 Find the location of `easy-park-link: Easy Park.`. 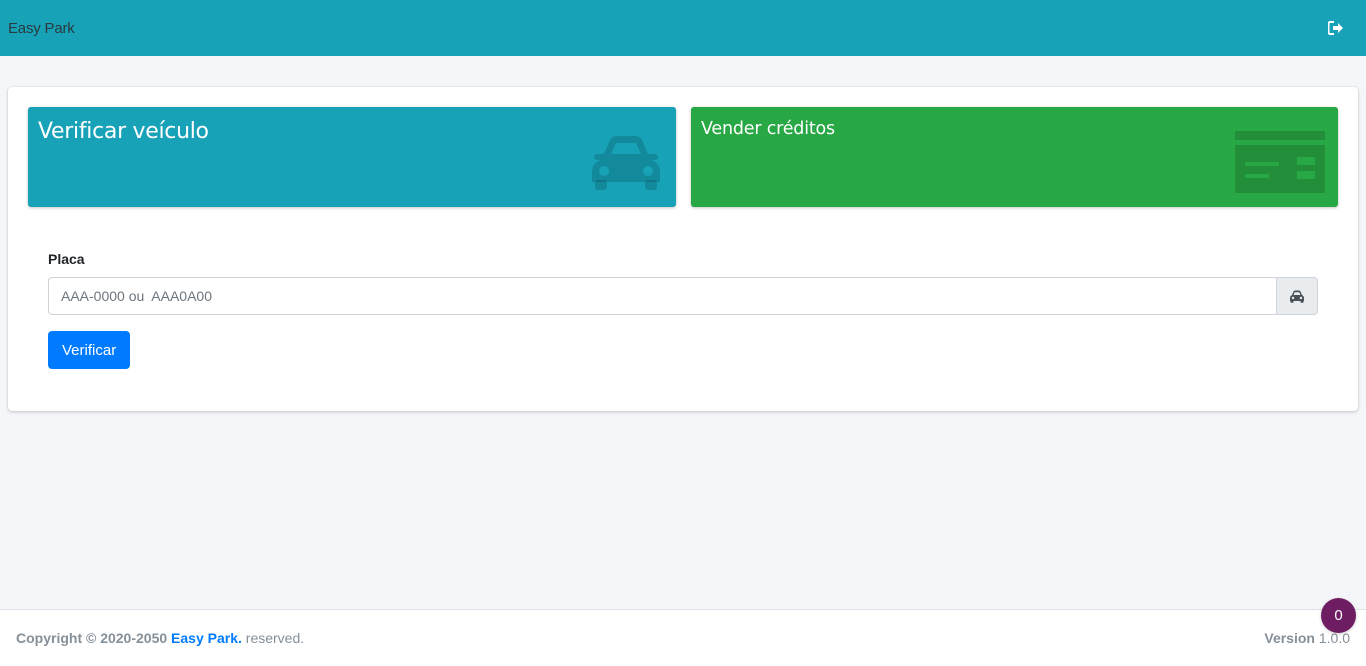

easy-park-link: Easy Park. is located at coordinates (206, 638).